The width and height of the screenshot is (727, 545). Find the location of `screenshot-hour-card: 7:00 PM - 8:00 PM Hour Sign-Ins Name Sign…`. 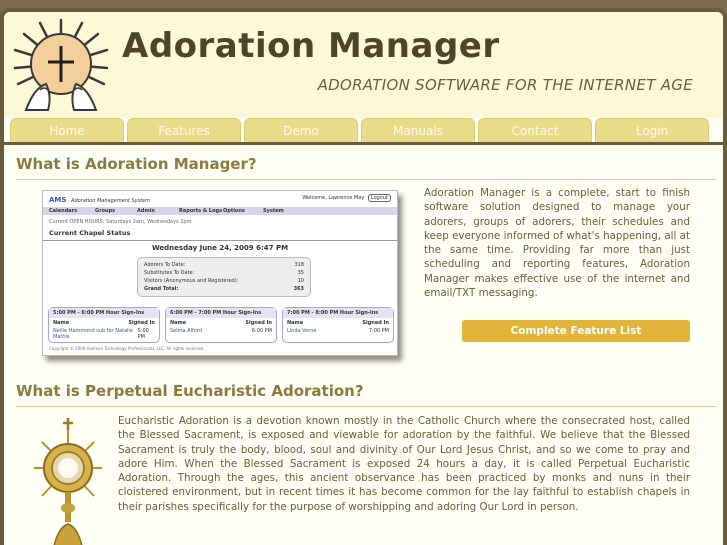

screenshot-hour-card: 7:00 PM - 8:00 PM Hour Sign-Ins Name Sign… is located at coordinates (338, 325).